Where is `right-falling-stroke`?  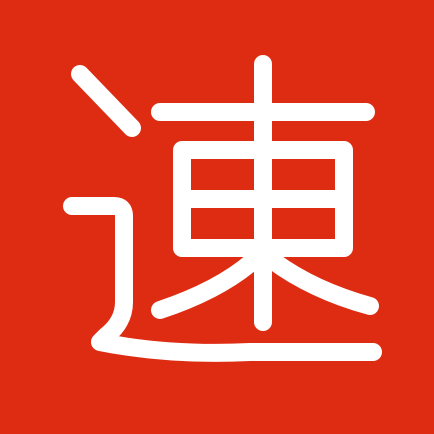 right-falling-stroke is located at coordinates (321, 283).